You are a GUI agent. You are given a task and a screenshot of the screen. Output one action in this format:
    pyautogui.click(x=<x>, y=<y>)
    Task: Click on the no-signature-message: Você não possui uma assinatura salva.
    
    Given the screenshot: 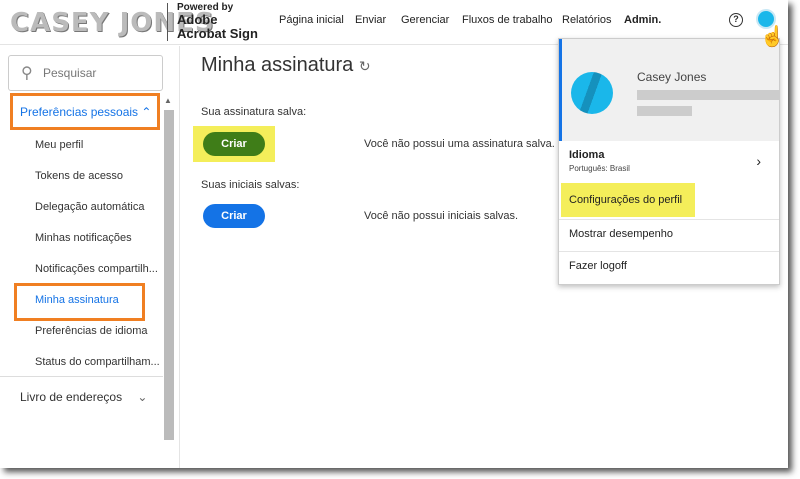 What is the action you would take?
    pyautogui.click(x=459, y=144)
    